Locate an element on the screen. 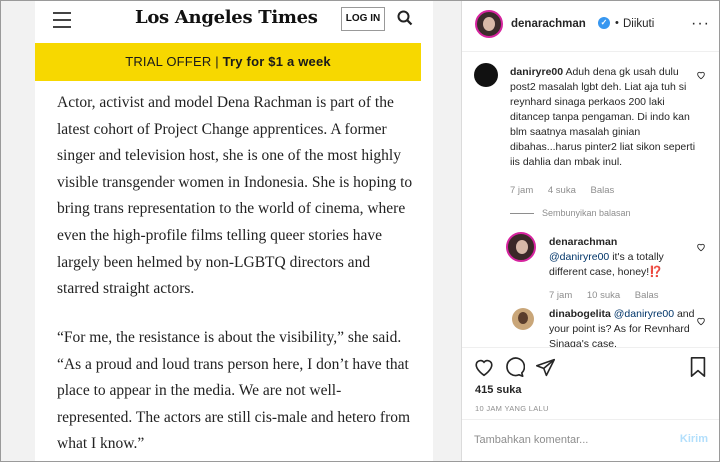  reply-username: dinabogelita is located at coordinates (580, 314).